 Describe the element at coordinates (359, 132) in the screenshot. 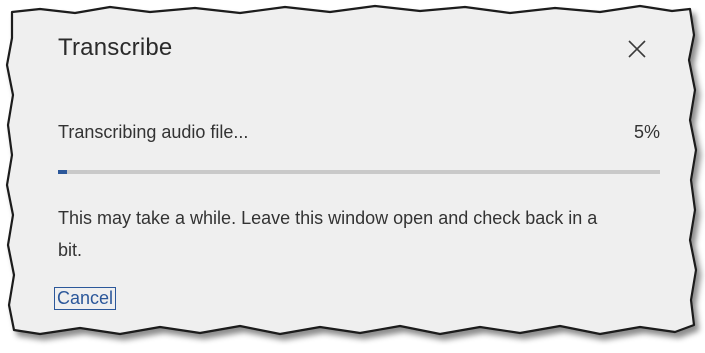

I see `status-row: Transcribing audio file... 5%` at that location.